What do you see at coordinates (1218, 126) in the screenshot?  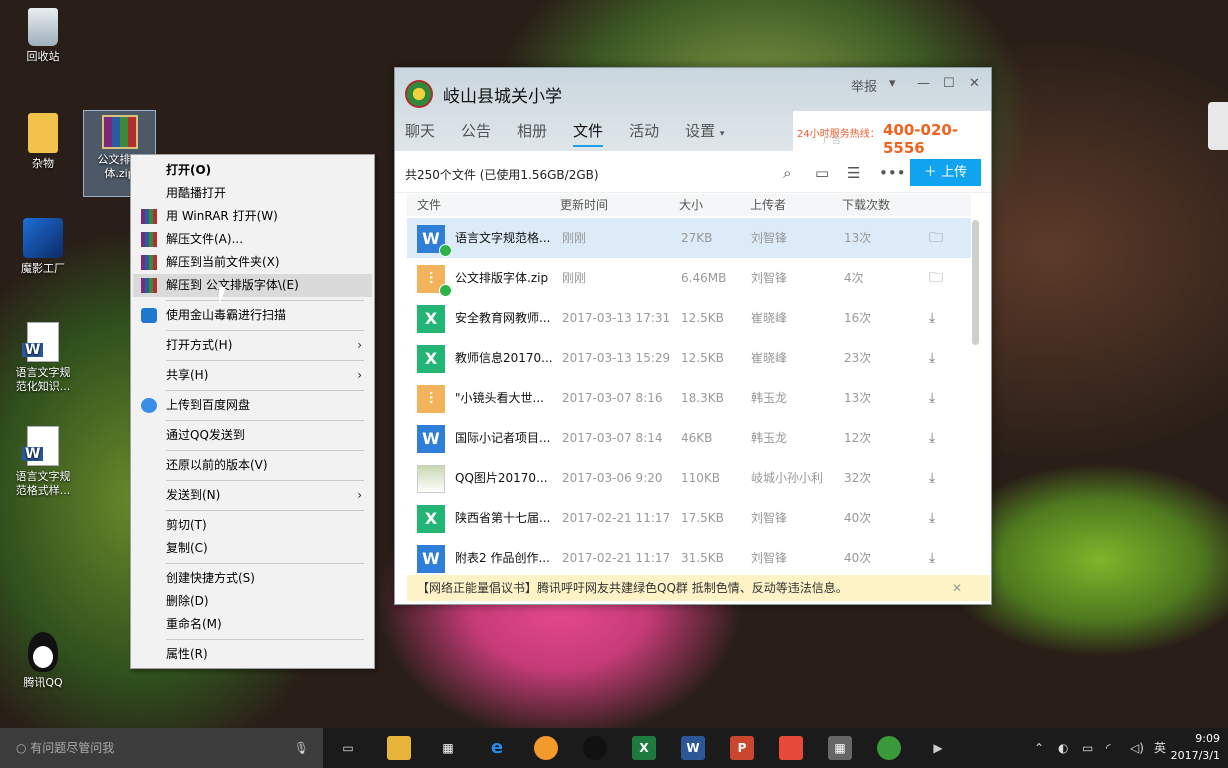 I see `side-panel-handle` at bounding box center [1218, 126].